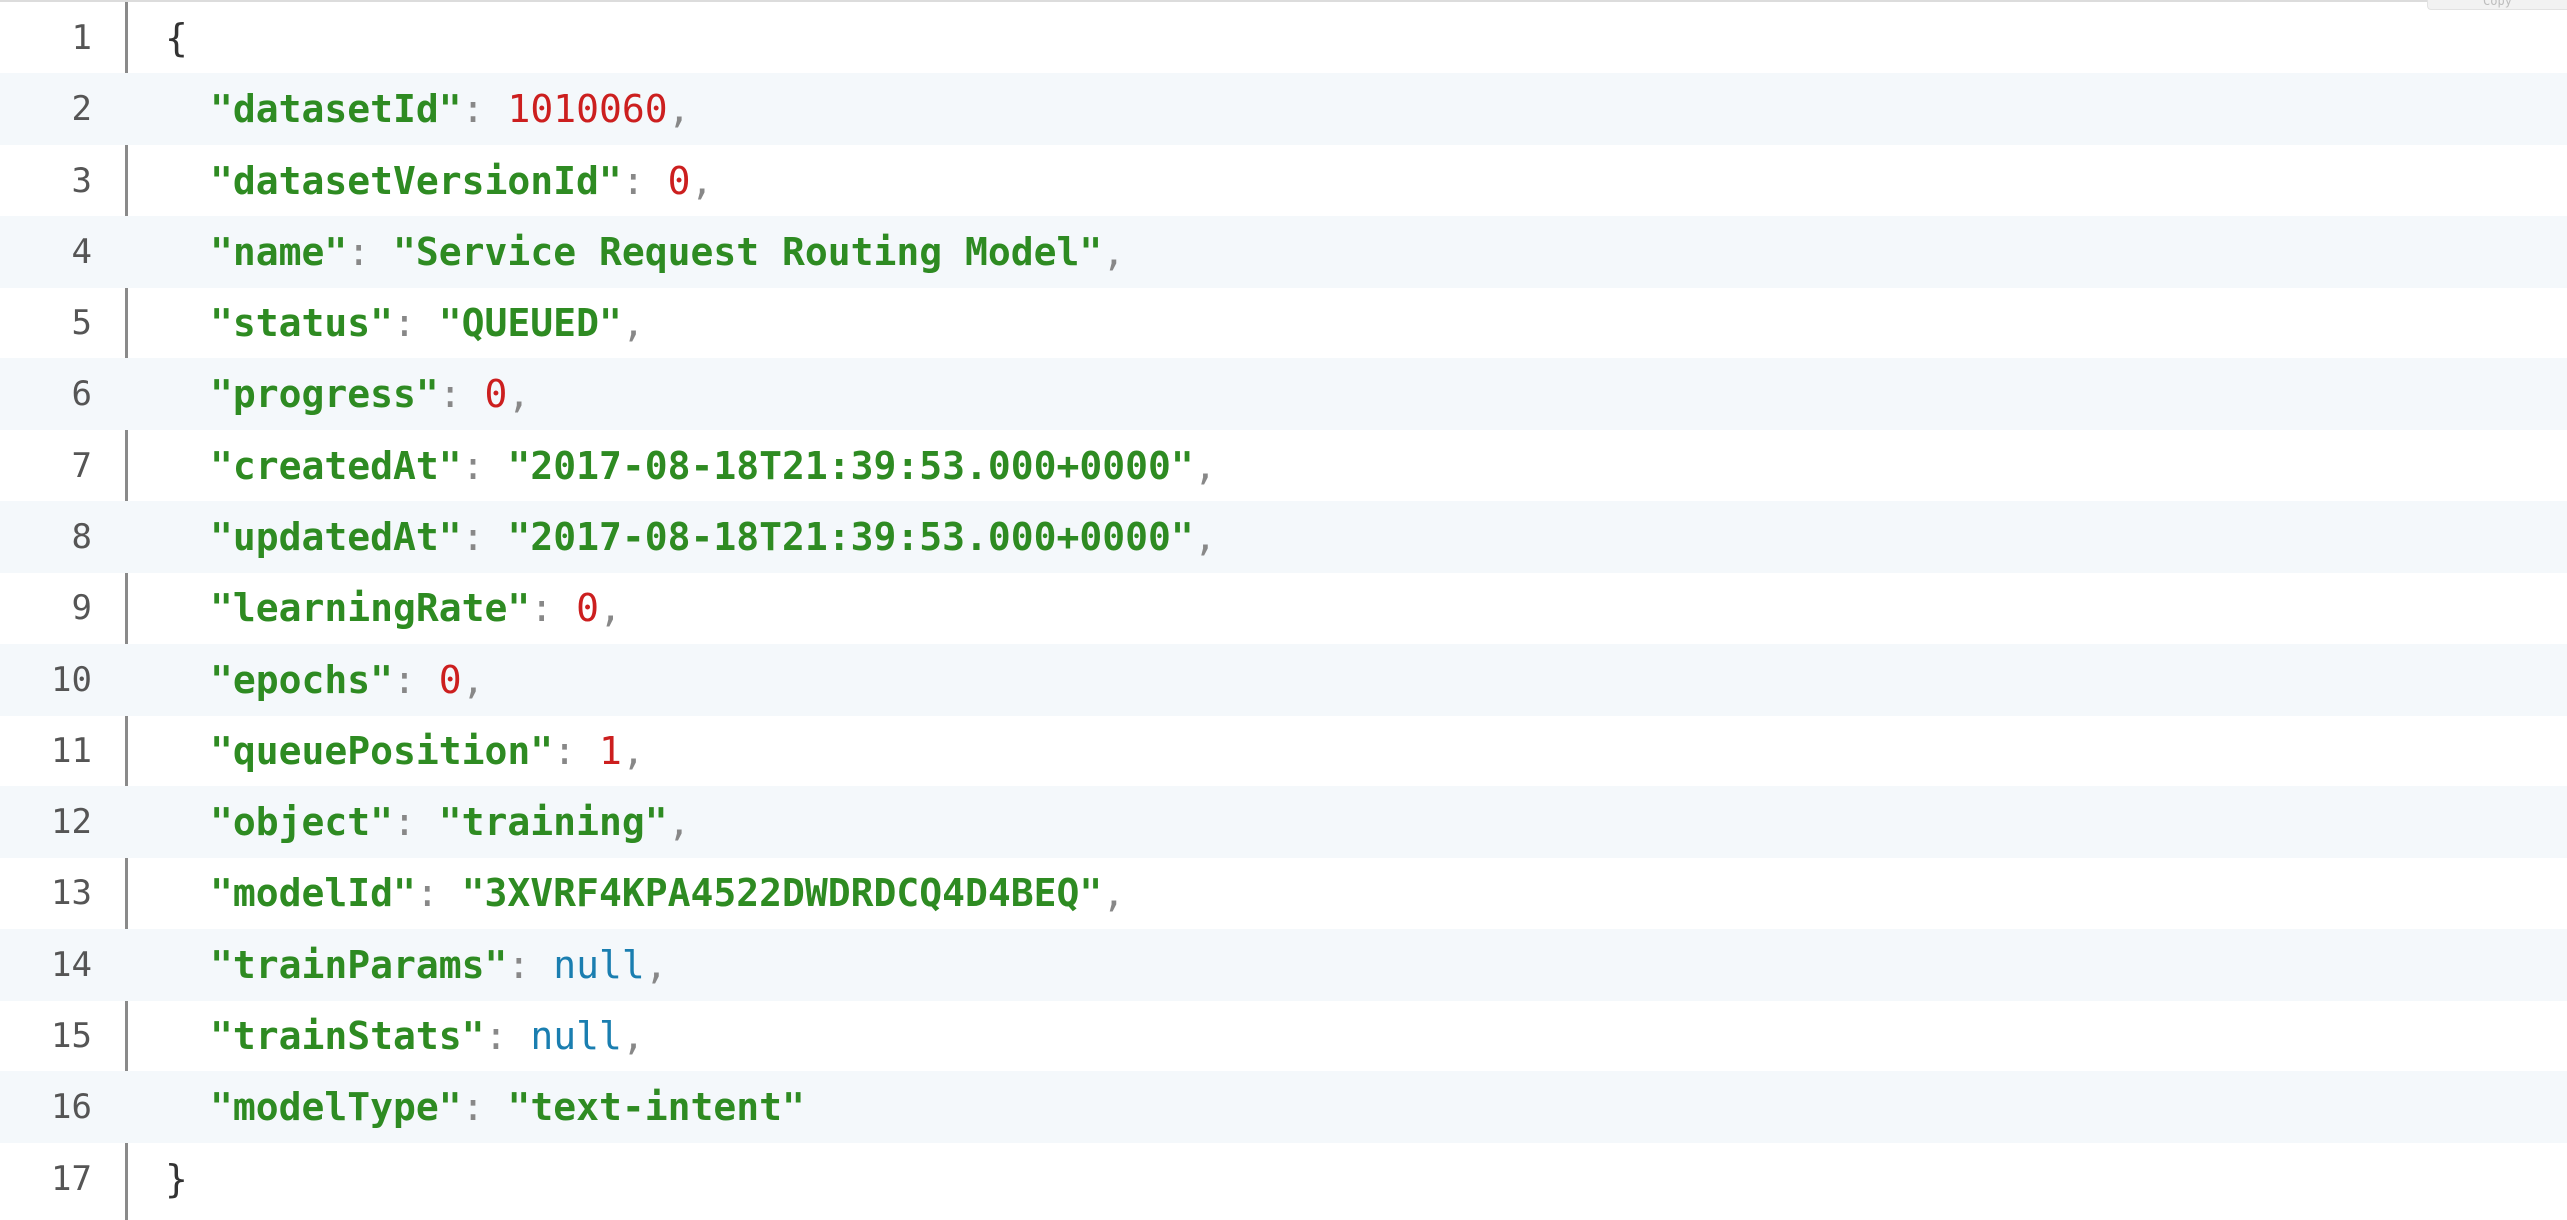 The height and width of the screenshot is (1220, 2567). Describe the element at coordinates (71, 1179) in the screenshot. I see `line-number: 17` at that location.